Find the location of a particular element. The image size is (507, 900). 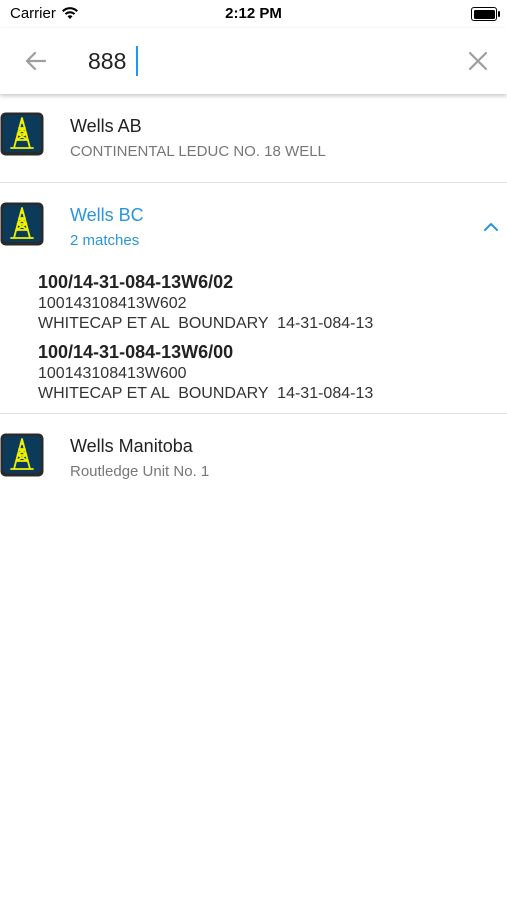

group-title: Wells AB is located at coordinates (106, 126).